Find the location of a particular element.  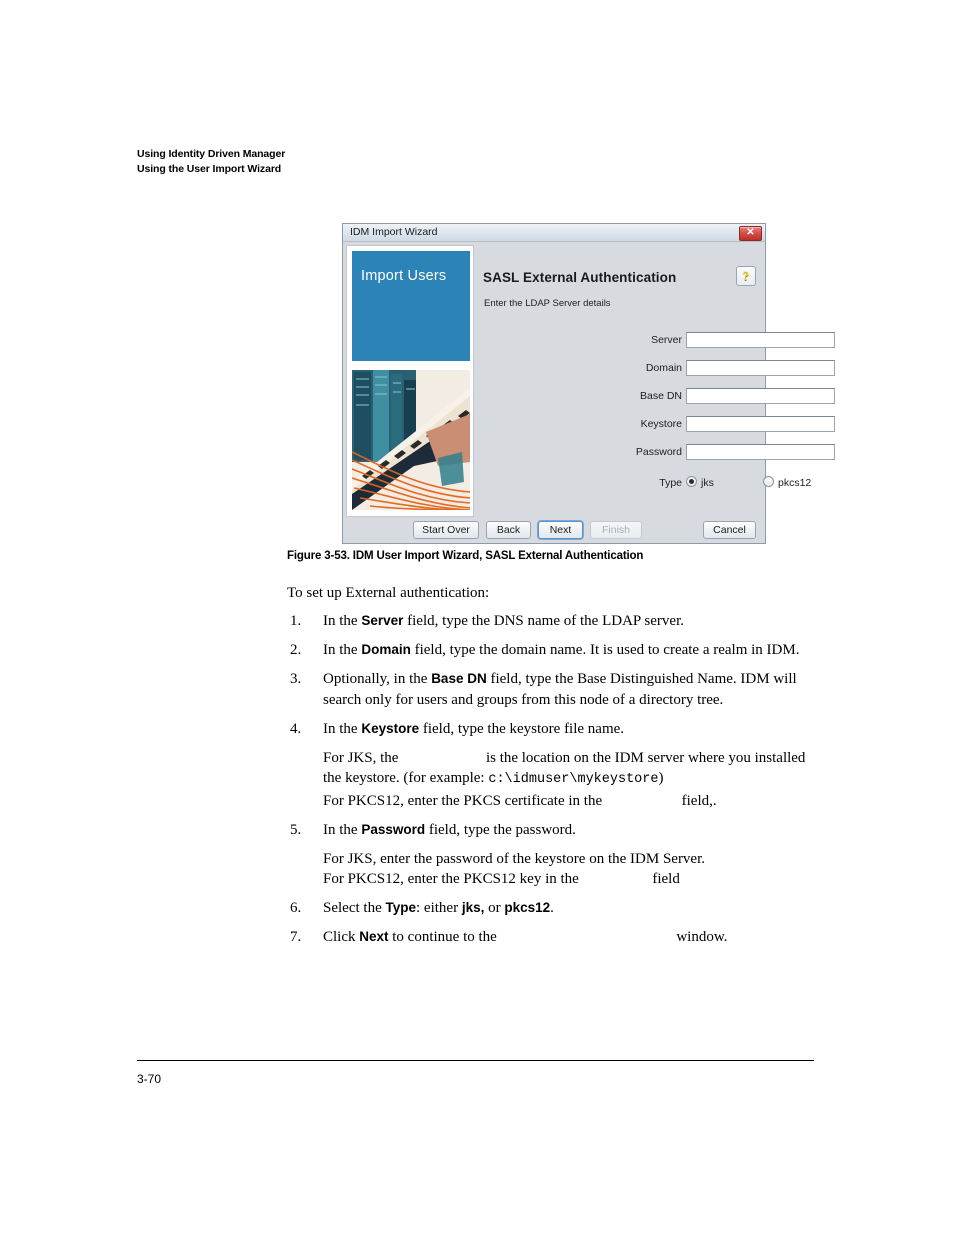

keystore-input is located at coordinates (760, 424).